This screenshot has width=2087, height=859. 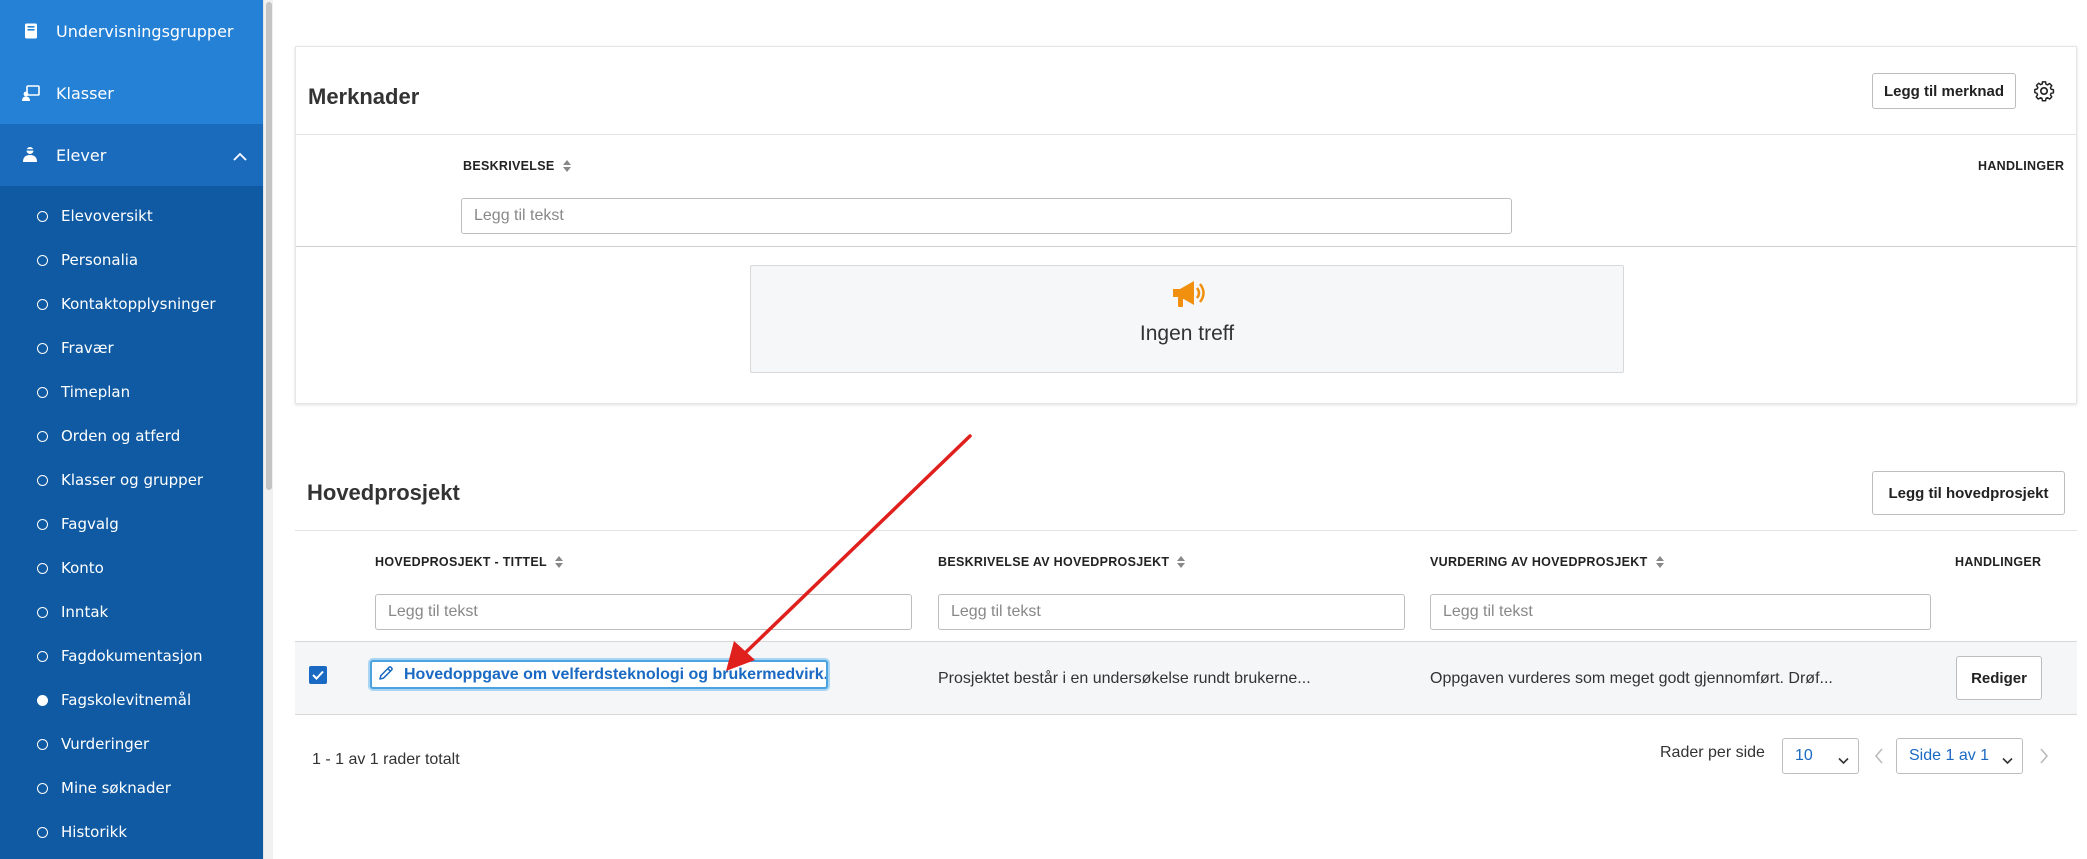 I want to click on column-header-vurdering: VURDERING AV HOVEDPROSJEKT, so click(x=1547, y=562).